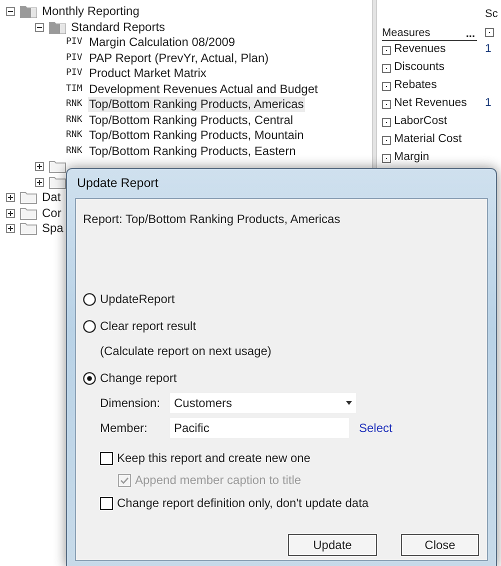 Image resolution: width=501 pixels, height=566 pixels. Describe the element at coordinates (138, 378) in the screenshot. I see `radio-label: Change report` at that location.